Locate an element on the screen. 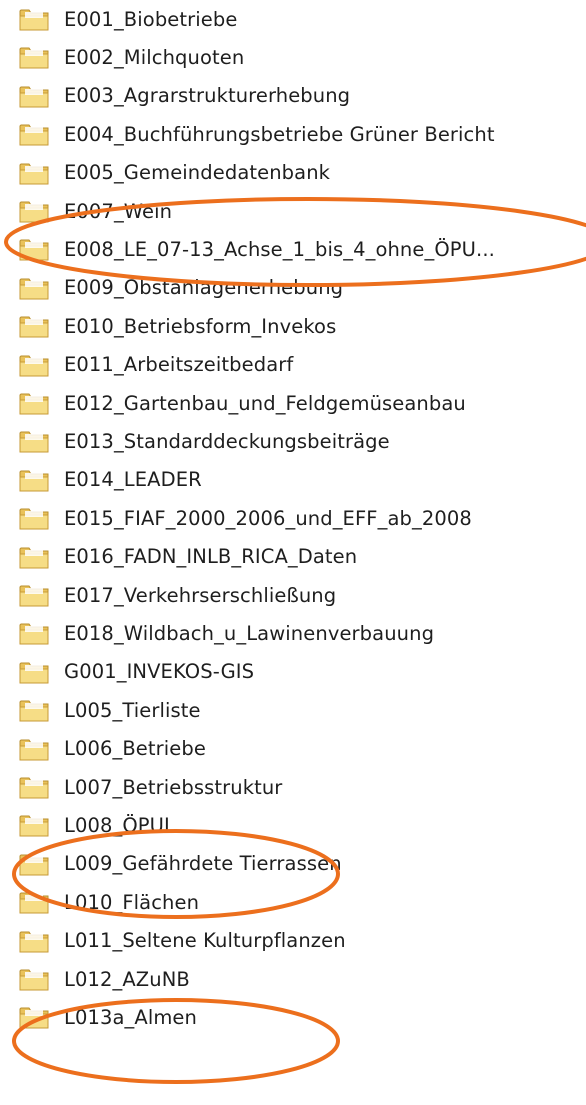 The width and height of the screenshot is (586, 1105). folder-label: E009_Obstanlagenerhebung is located at coordinates (204, 288).